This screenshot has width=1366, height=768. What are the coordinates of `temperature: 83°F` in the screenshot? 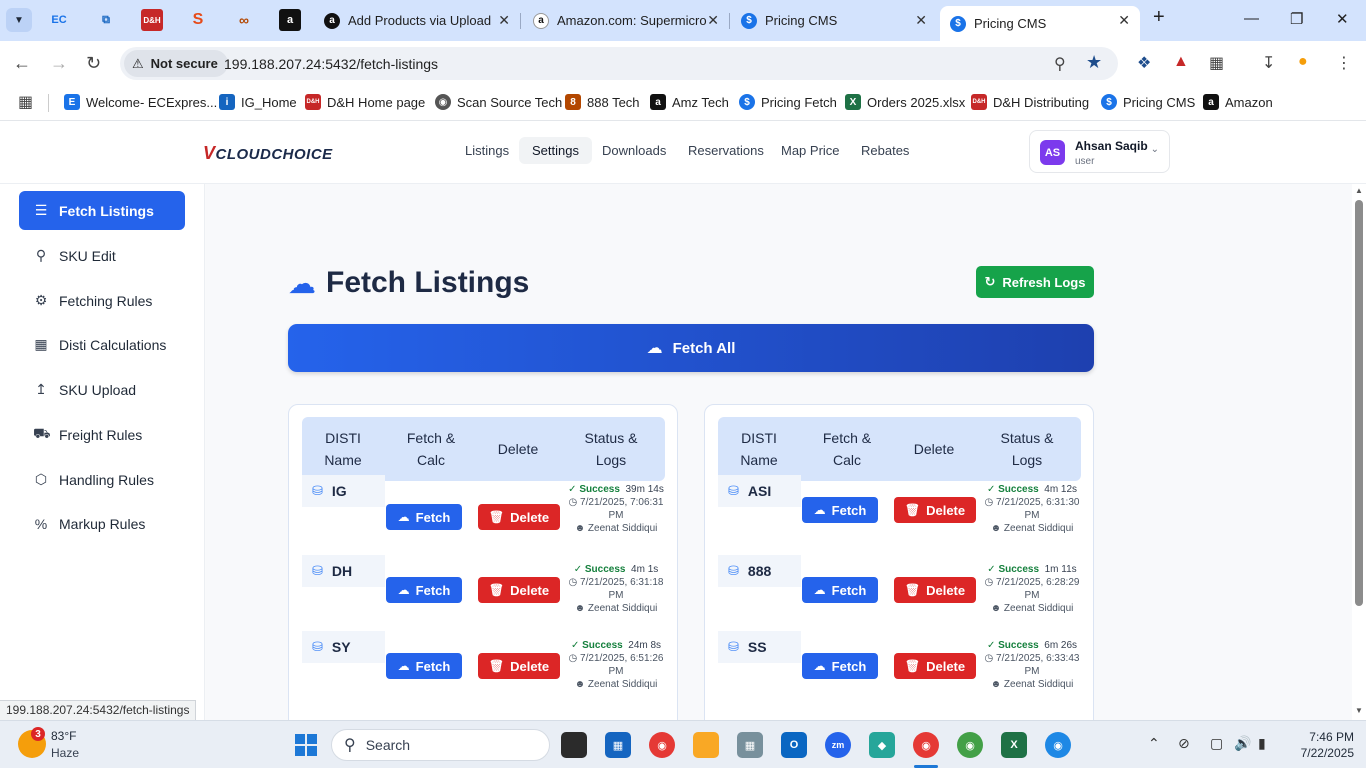 It's located at (63, 736).